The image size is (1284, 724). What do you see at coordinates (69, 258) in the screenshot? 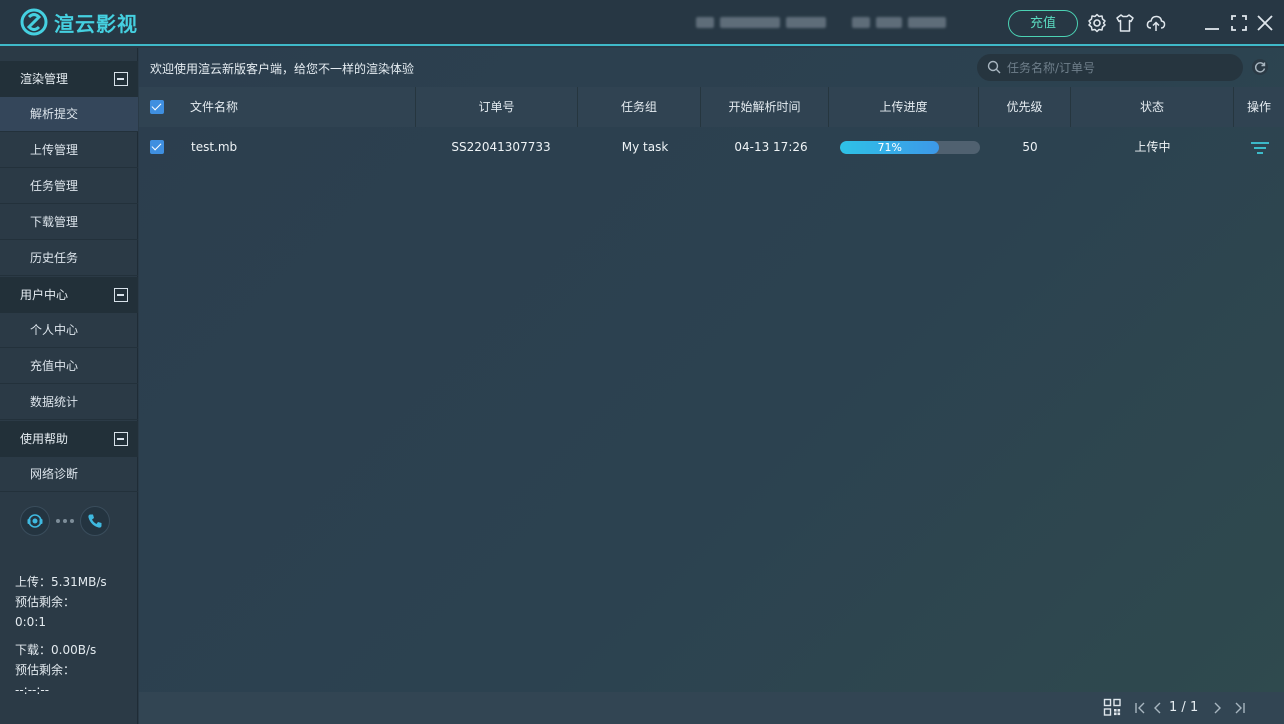
I see `sidebar-item-history-tasks: 历史任务` at bounding box center [69, 258].